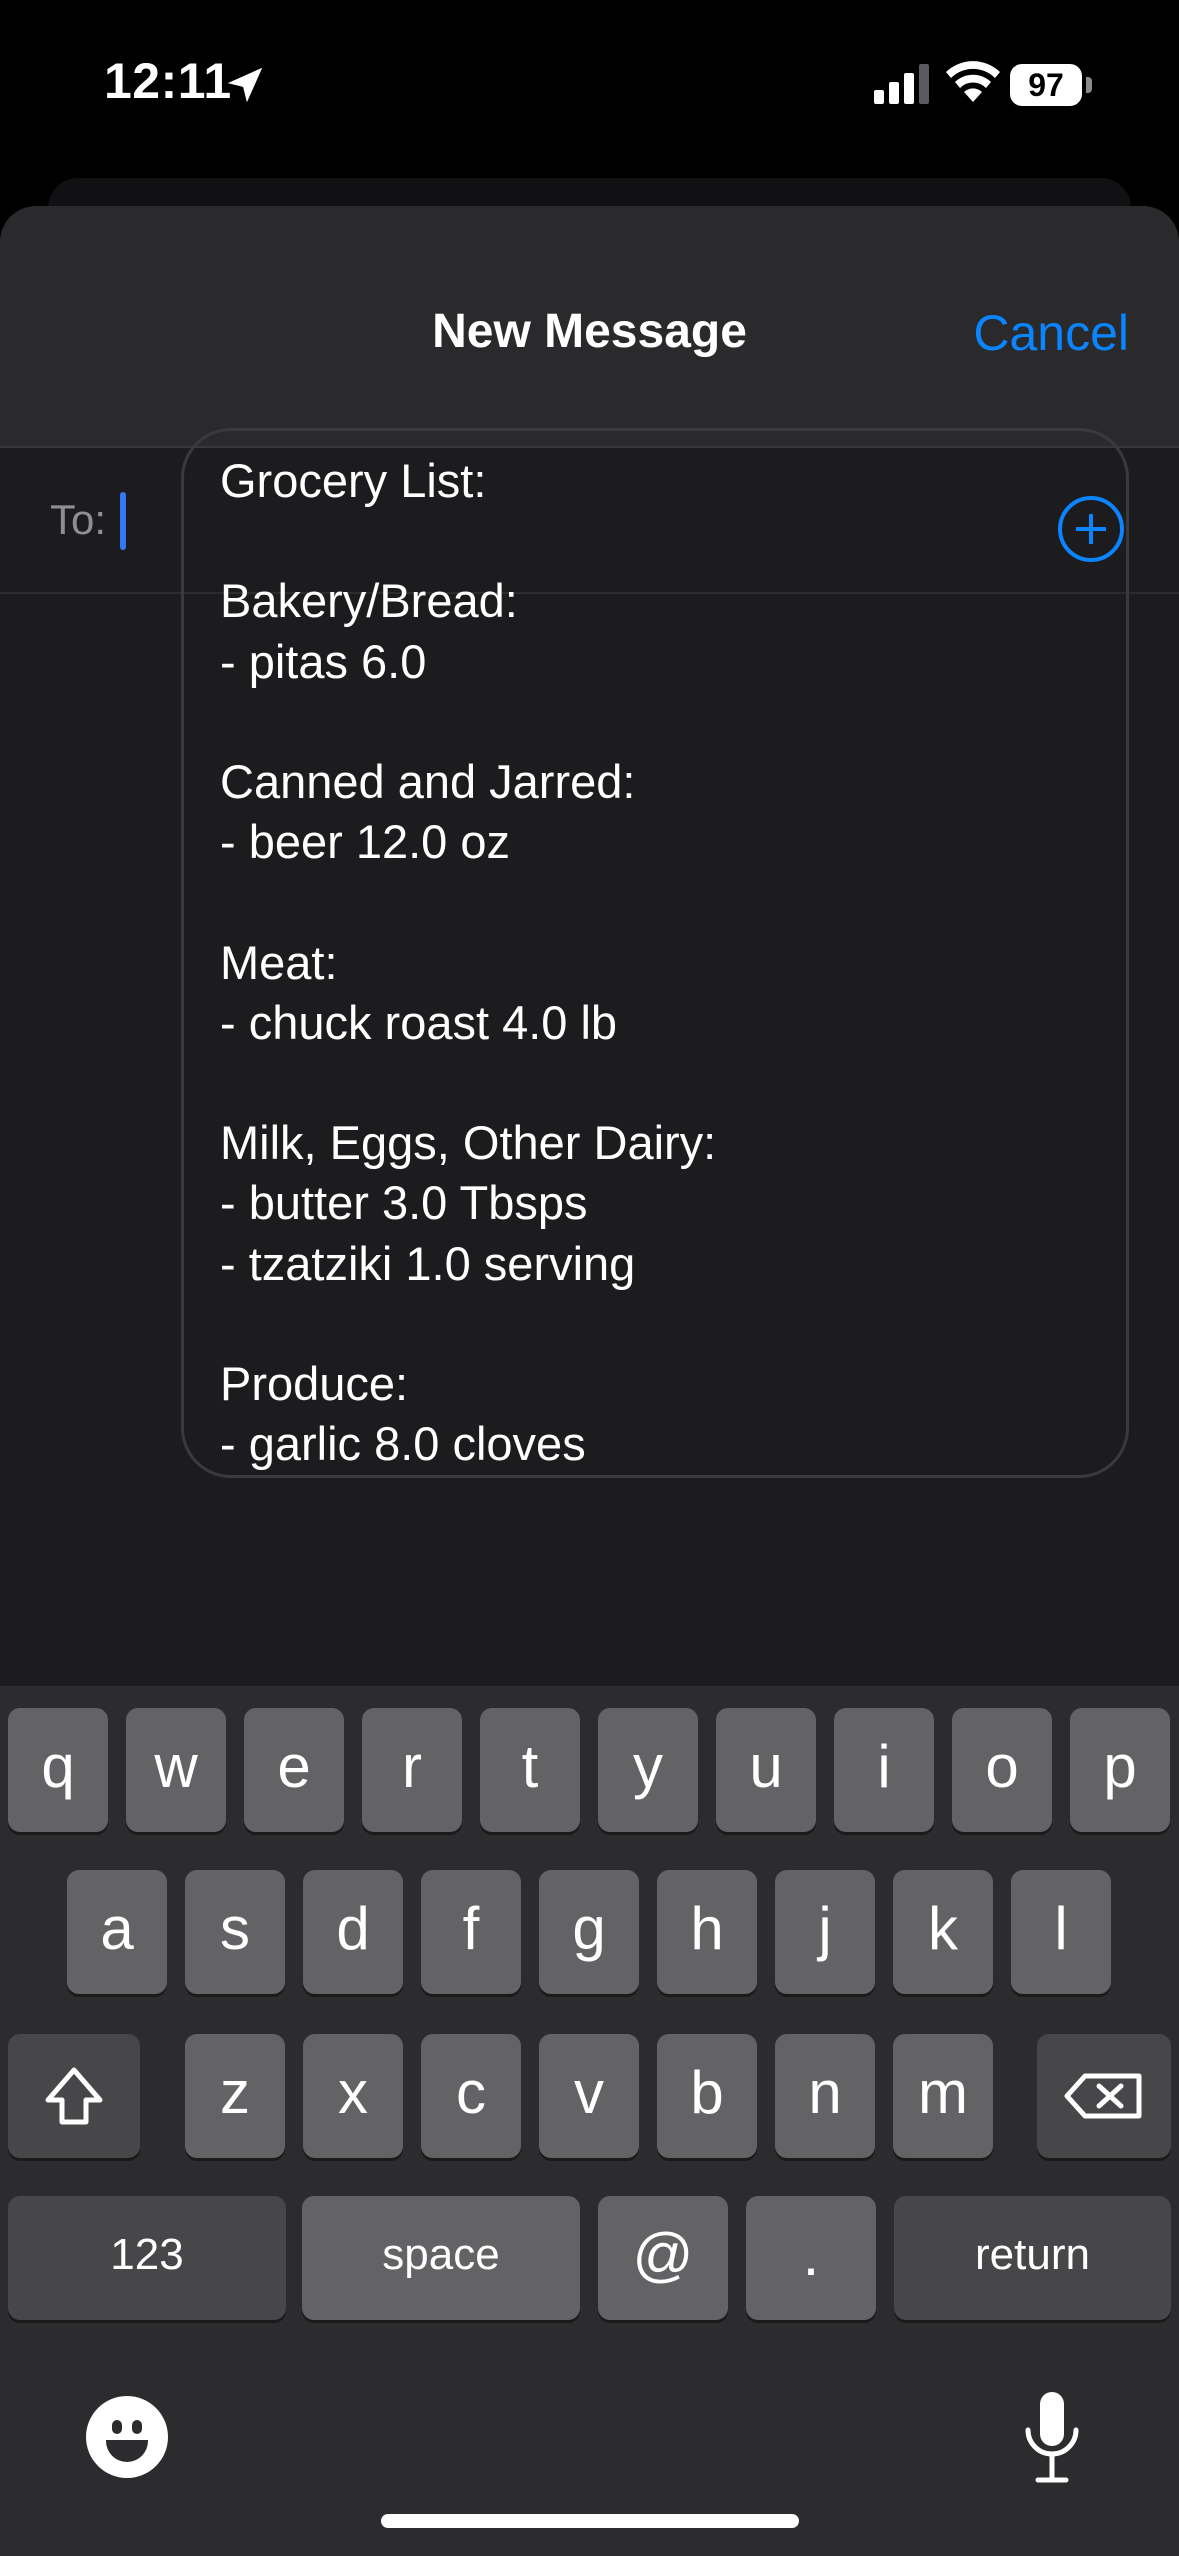  I want to click on key-a: a, so click(117, 1932).